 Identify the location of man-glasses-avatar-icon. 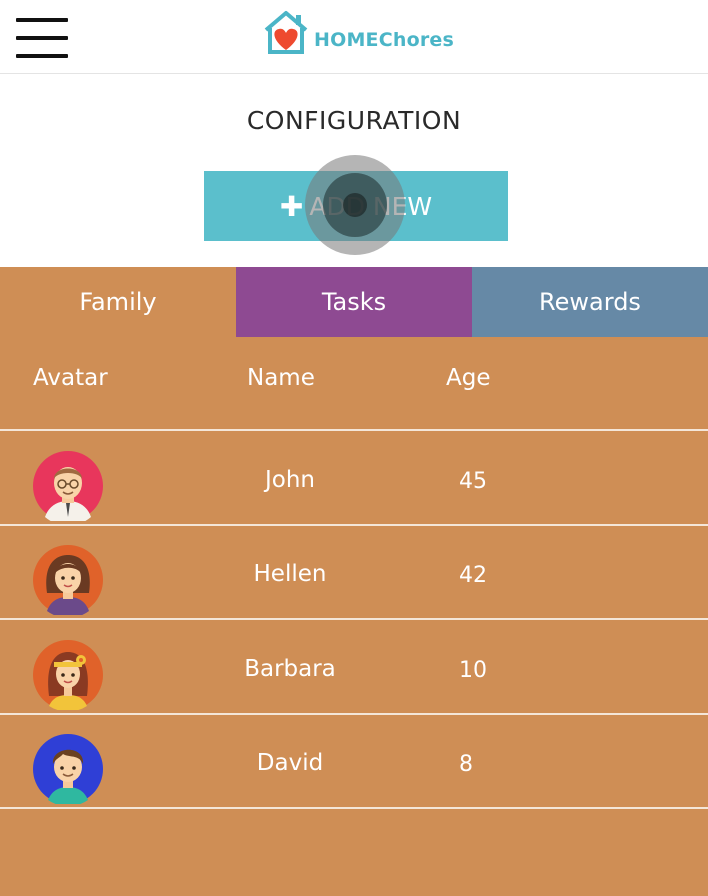
(68, 486).